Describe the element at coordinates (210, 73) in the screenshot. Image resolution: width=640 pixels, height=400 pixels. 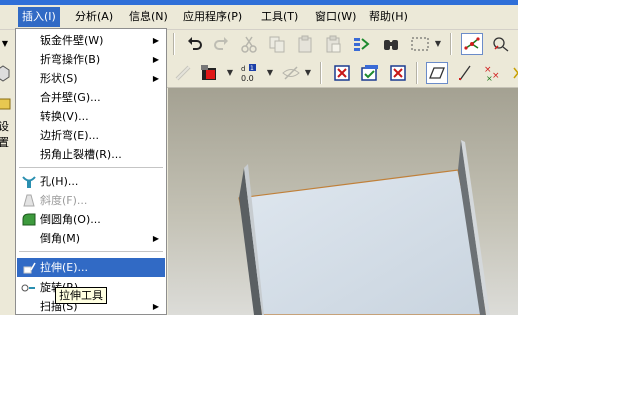
I see `color-appearance-icon` at that location.